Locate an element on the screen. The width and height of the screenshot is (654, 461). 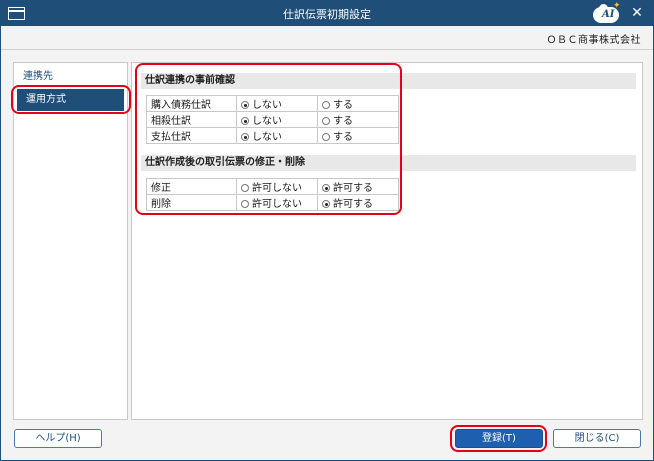
table-row: 削除 許可しない 許可する is located at coordinates (272, 202).